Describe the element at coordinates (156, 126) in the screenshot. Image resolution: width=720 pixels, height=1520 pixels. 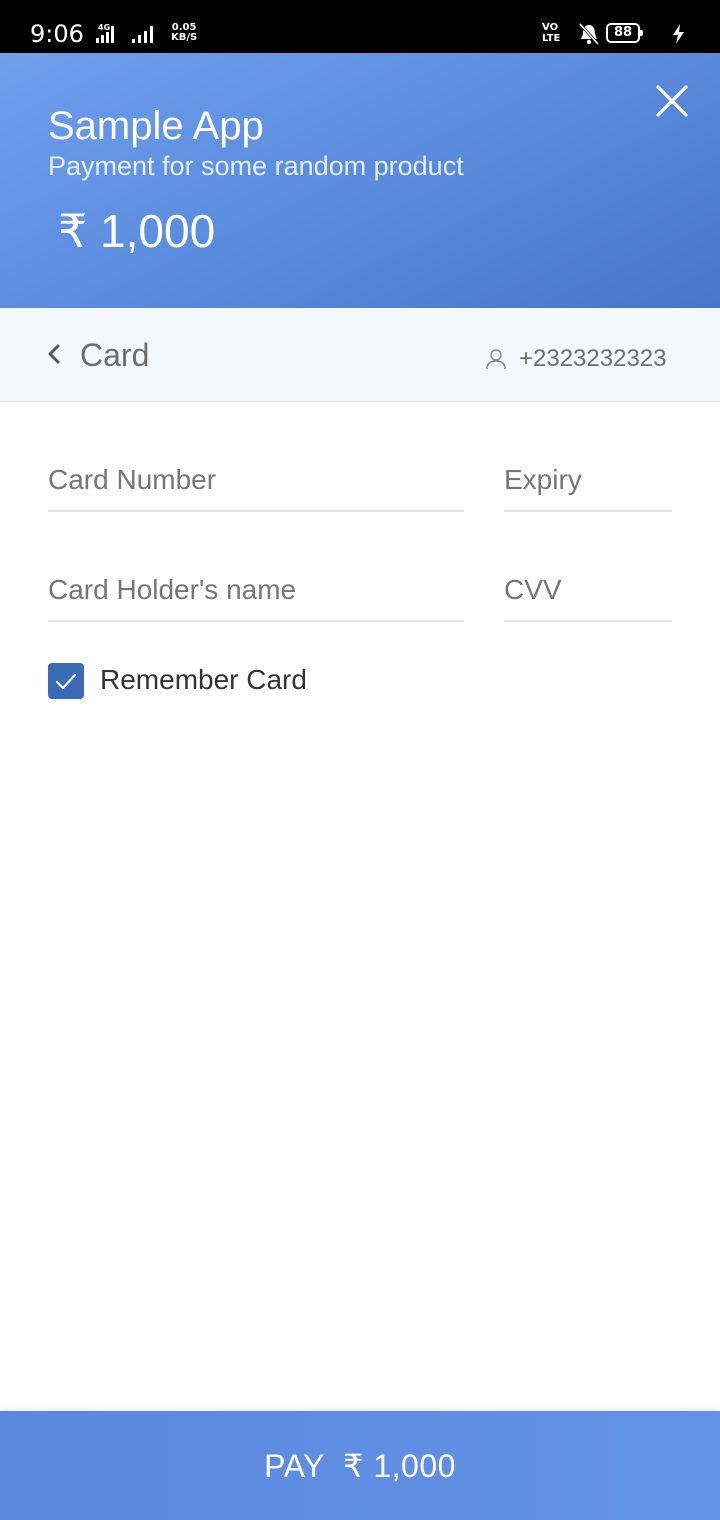
I see `app-name: Sample App` at that location.